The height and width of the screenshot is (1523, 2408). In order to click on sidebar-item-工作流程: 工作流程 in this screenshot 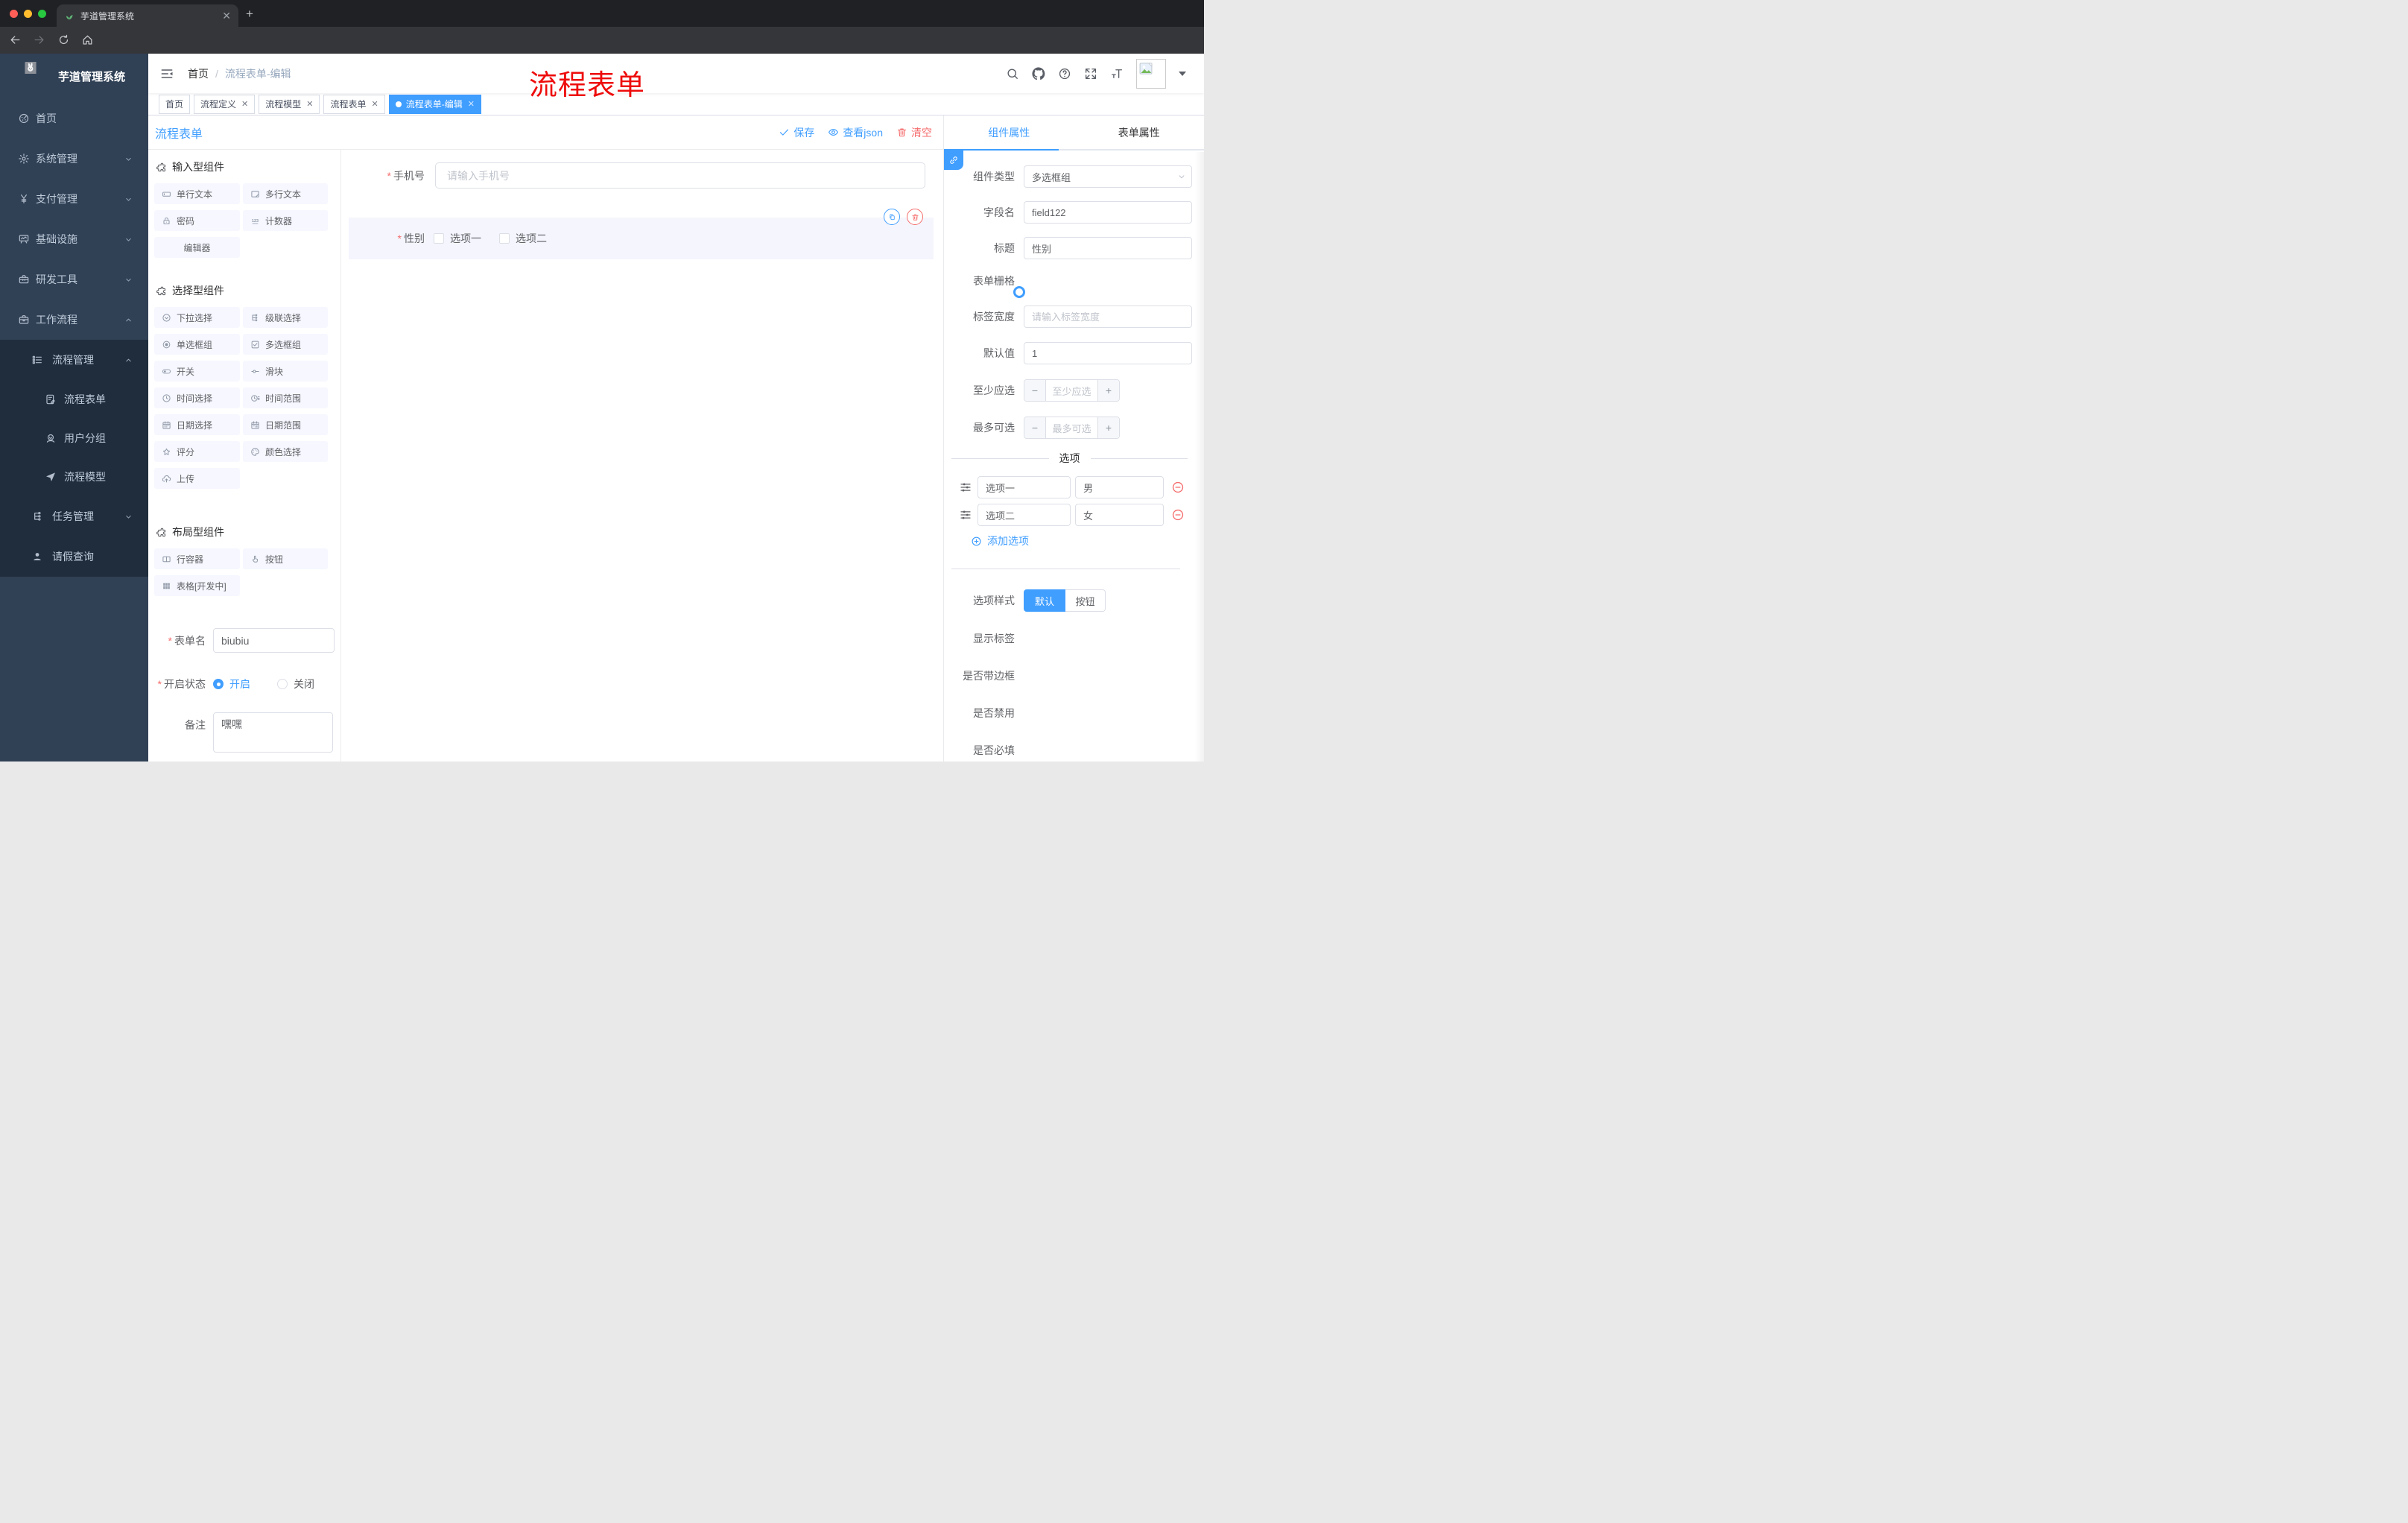, I will do `click(74, 320)`.